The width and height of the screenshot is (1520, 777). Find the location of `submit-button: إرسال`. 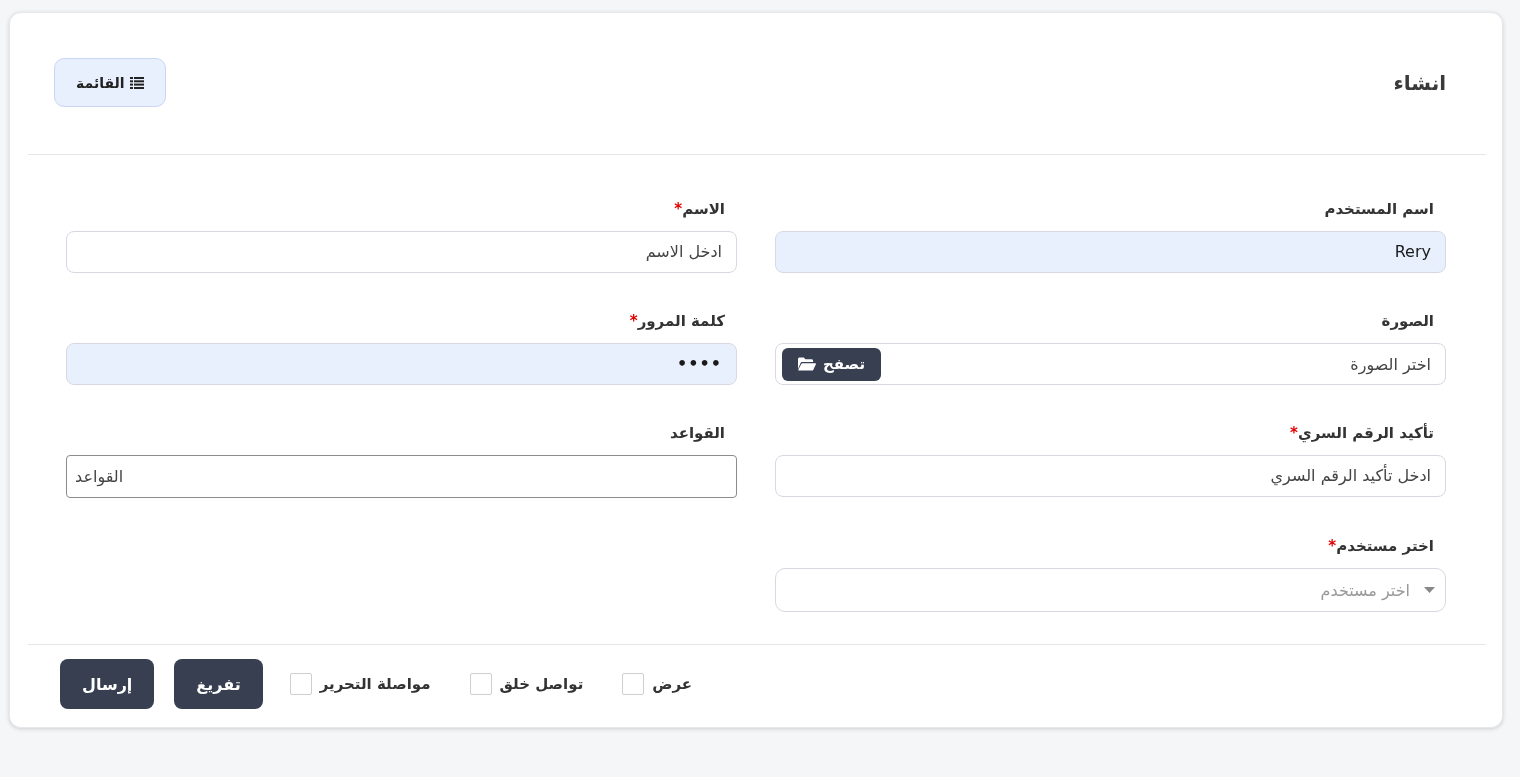

submit-button: إرسال is located at coordinates (107, 684).